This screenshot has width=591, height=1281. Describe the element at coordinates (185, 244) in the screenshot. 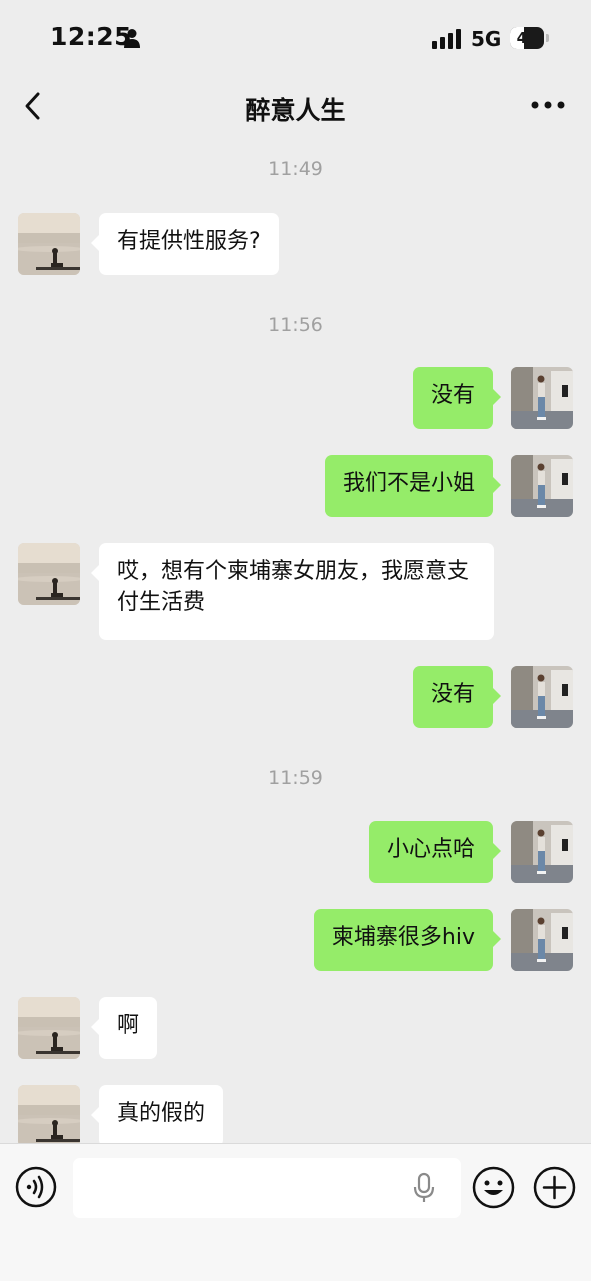

I see `incoming-message: 有提供性服务?` at that location.